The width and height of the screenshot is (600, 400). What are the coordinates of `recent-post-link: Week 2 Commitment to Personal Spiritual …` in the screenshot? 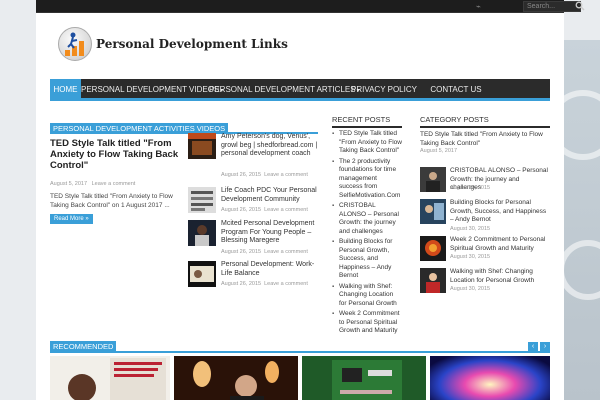 It's located at (367, 323).